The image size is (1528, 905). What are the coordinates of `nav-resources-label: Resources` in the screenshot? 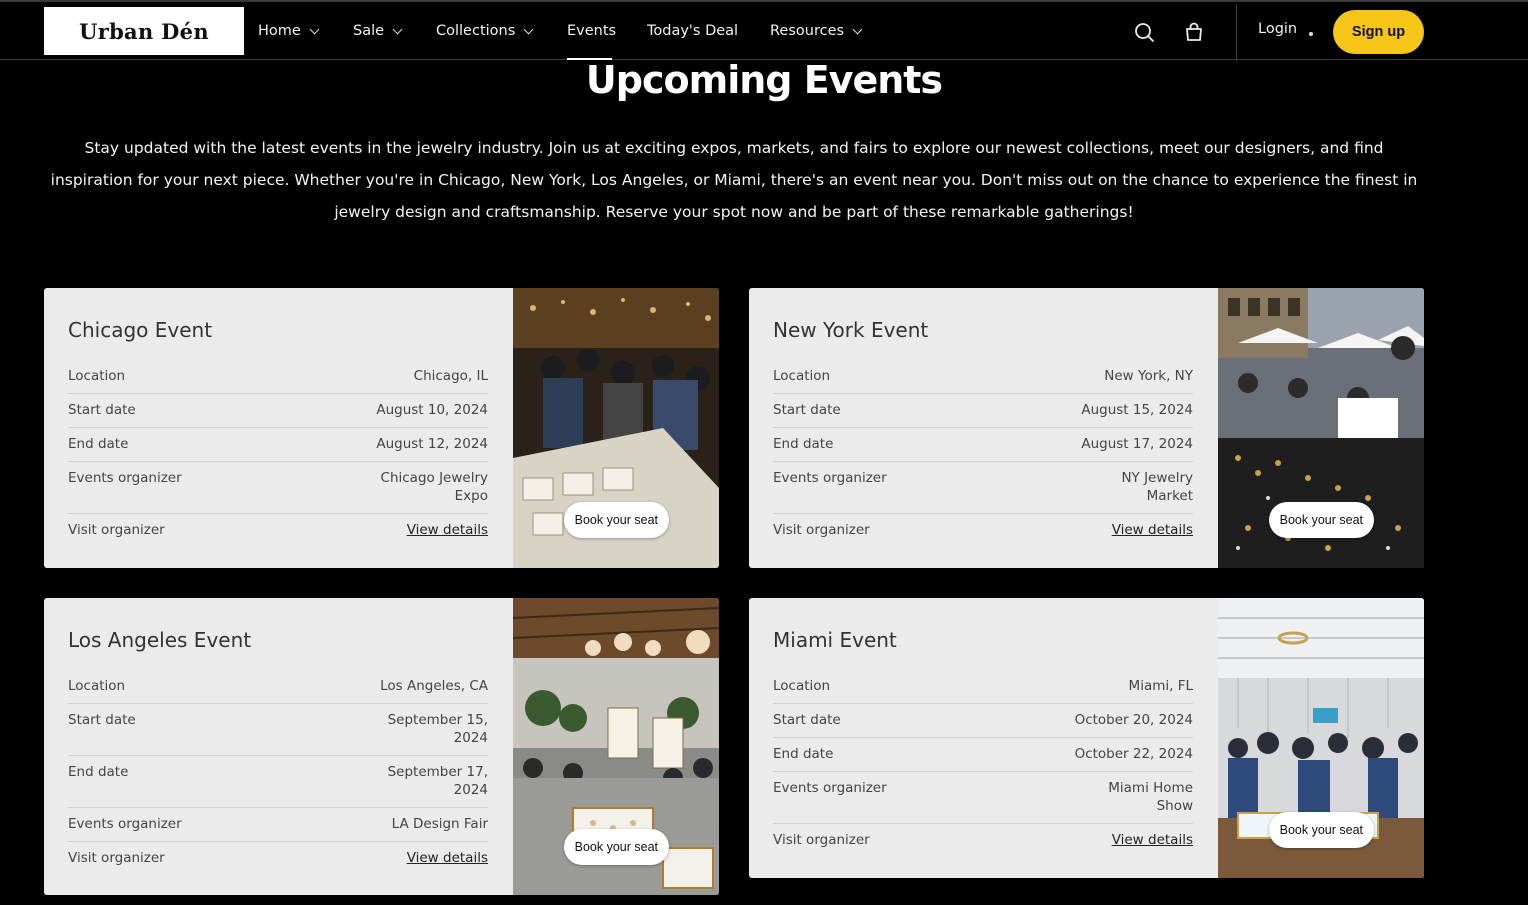 It's located at (807, 31).